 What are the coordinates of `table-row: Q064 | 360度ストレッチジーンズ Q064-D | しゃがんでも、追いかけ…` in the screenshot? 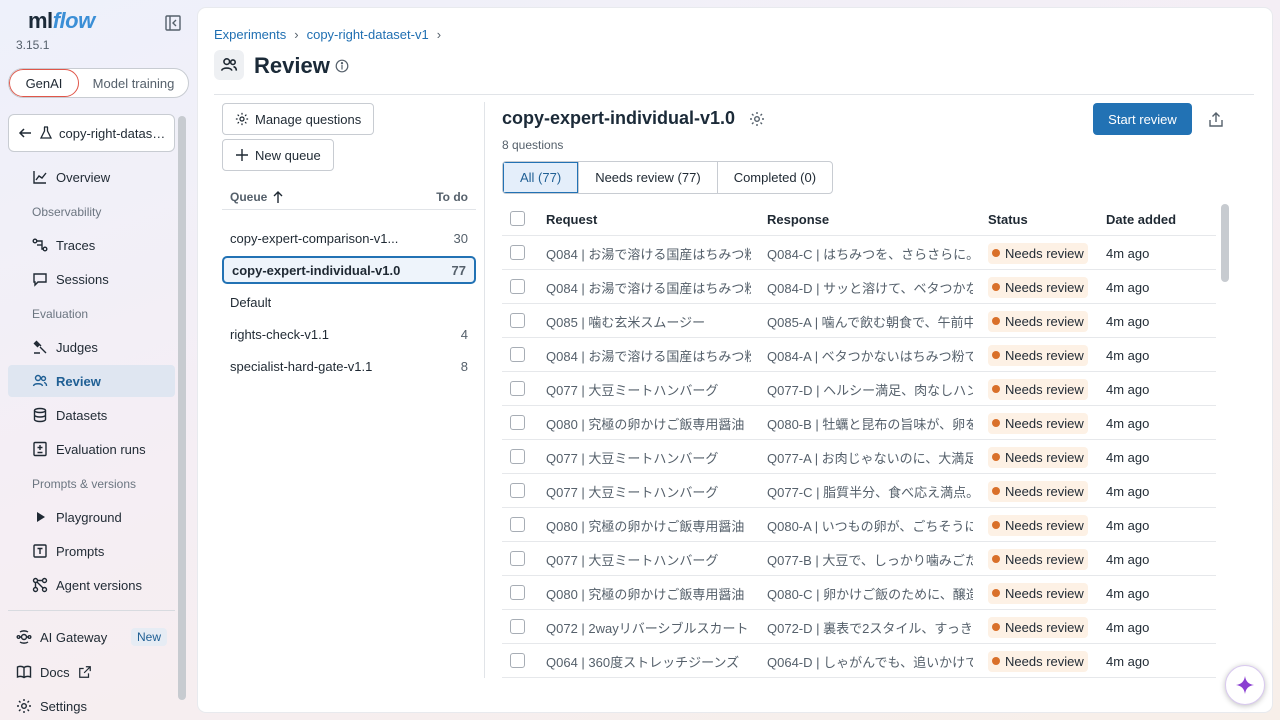 It's located at (859, 661).